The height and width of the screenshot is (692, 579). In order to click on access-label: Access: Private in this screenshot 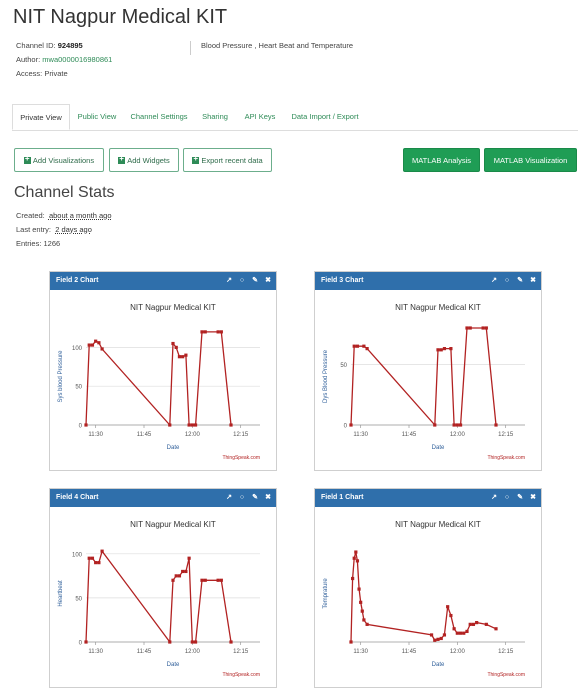, I will do `click(42, 73)`.